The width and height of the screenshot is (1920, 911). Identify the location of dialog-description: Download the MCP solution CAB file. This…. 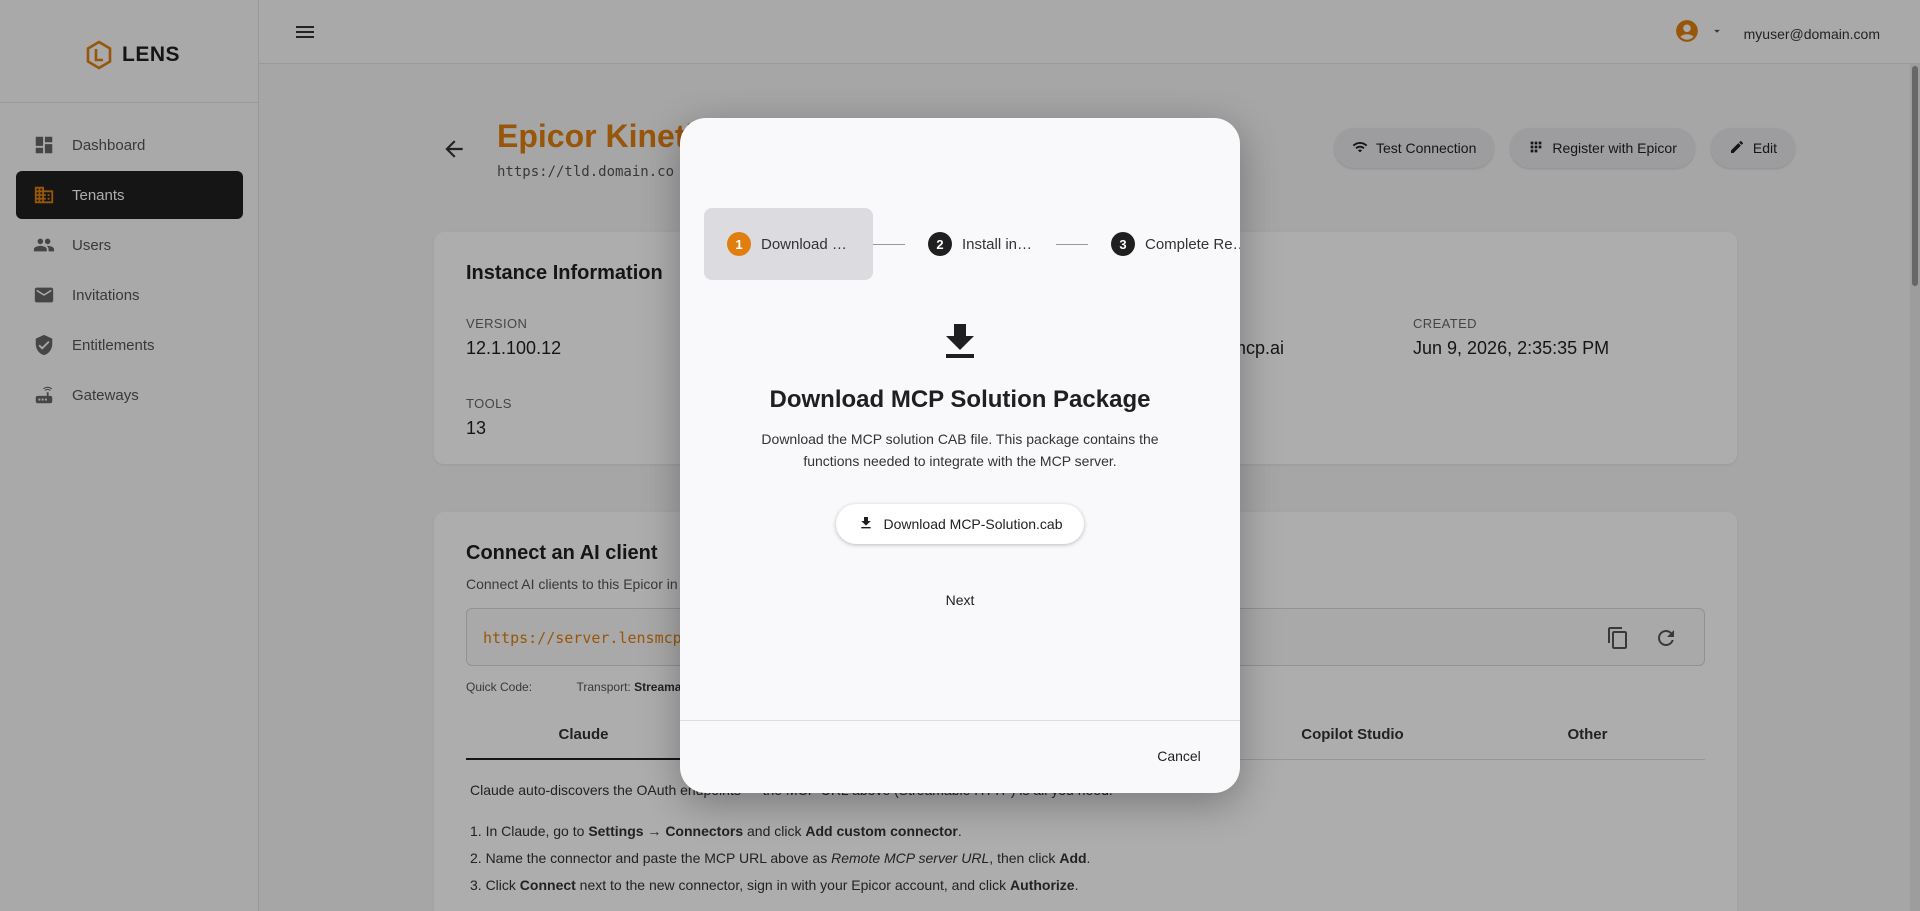
(960, 450).